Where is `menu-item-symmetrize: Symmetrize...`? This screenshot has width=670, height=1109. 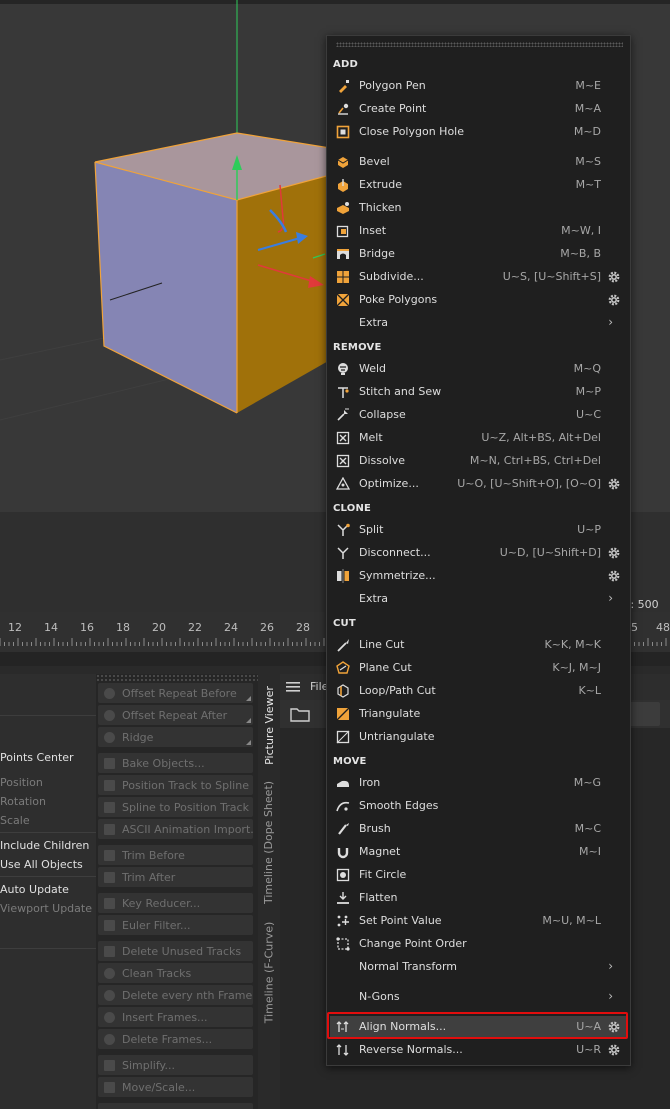 menu-item-symmetrize: Symmetrize... is located at coordinates (478, 576).